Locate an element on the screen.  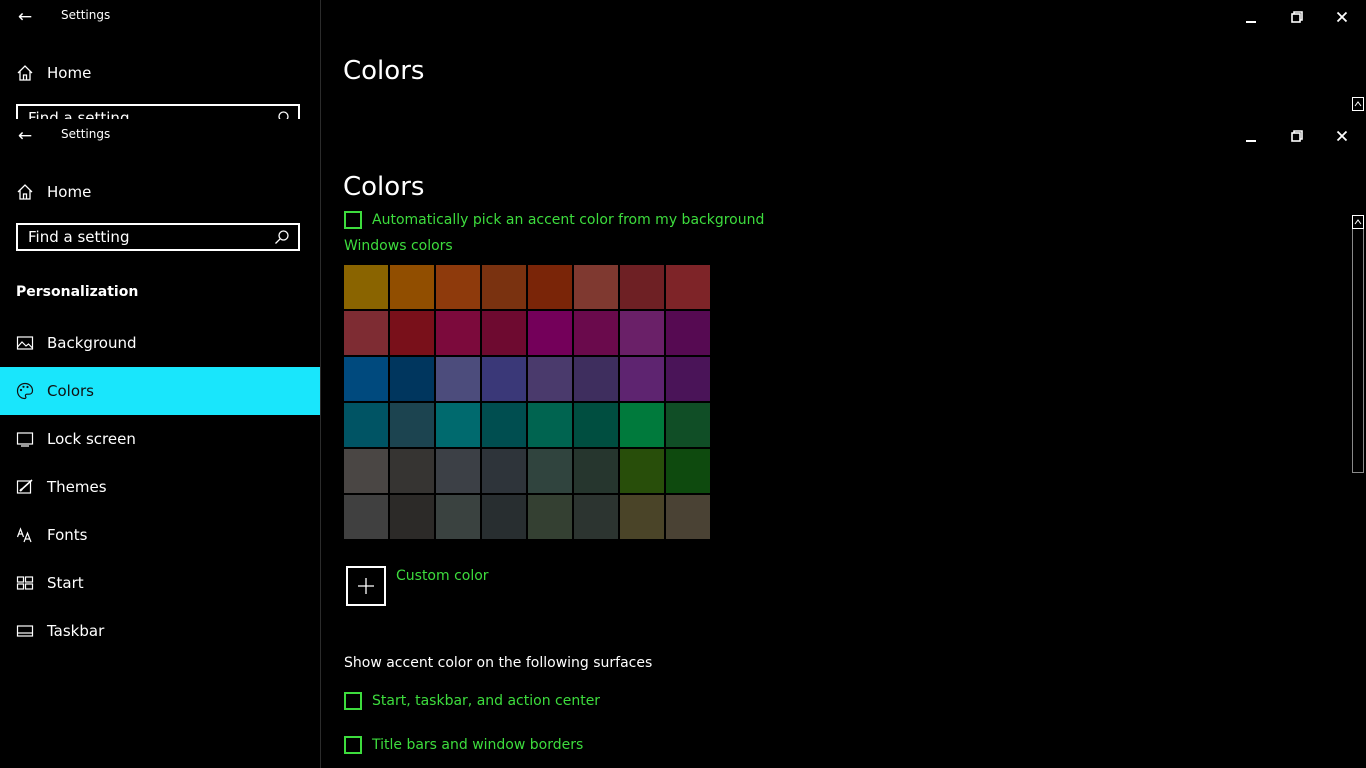
nav-item-lock-screen: Lock screen is located at coordinates (160, 439).